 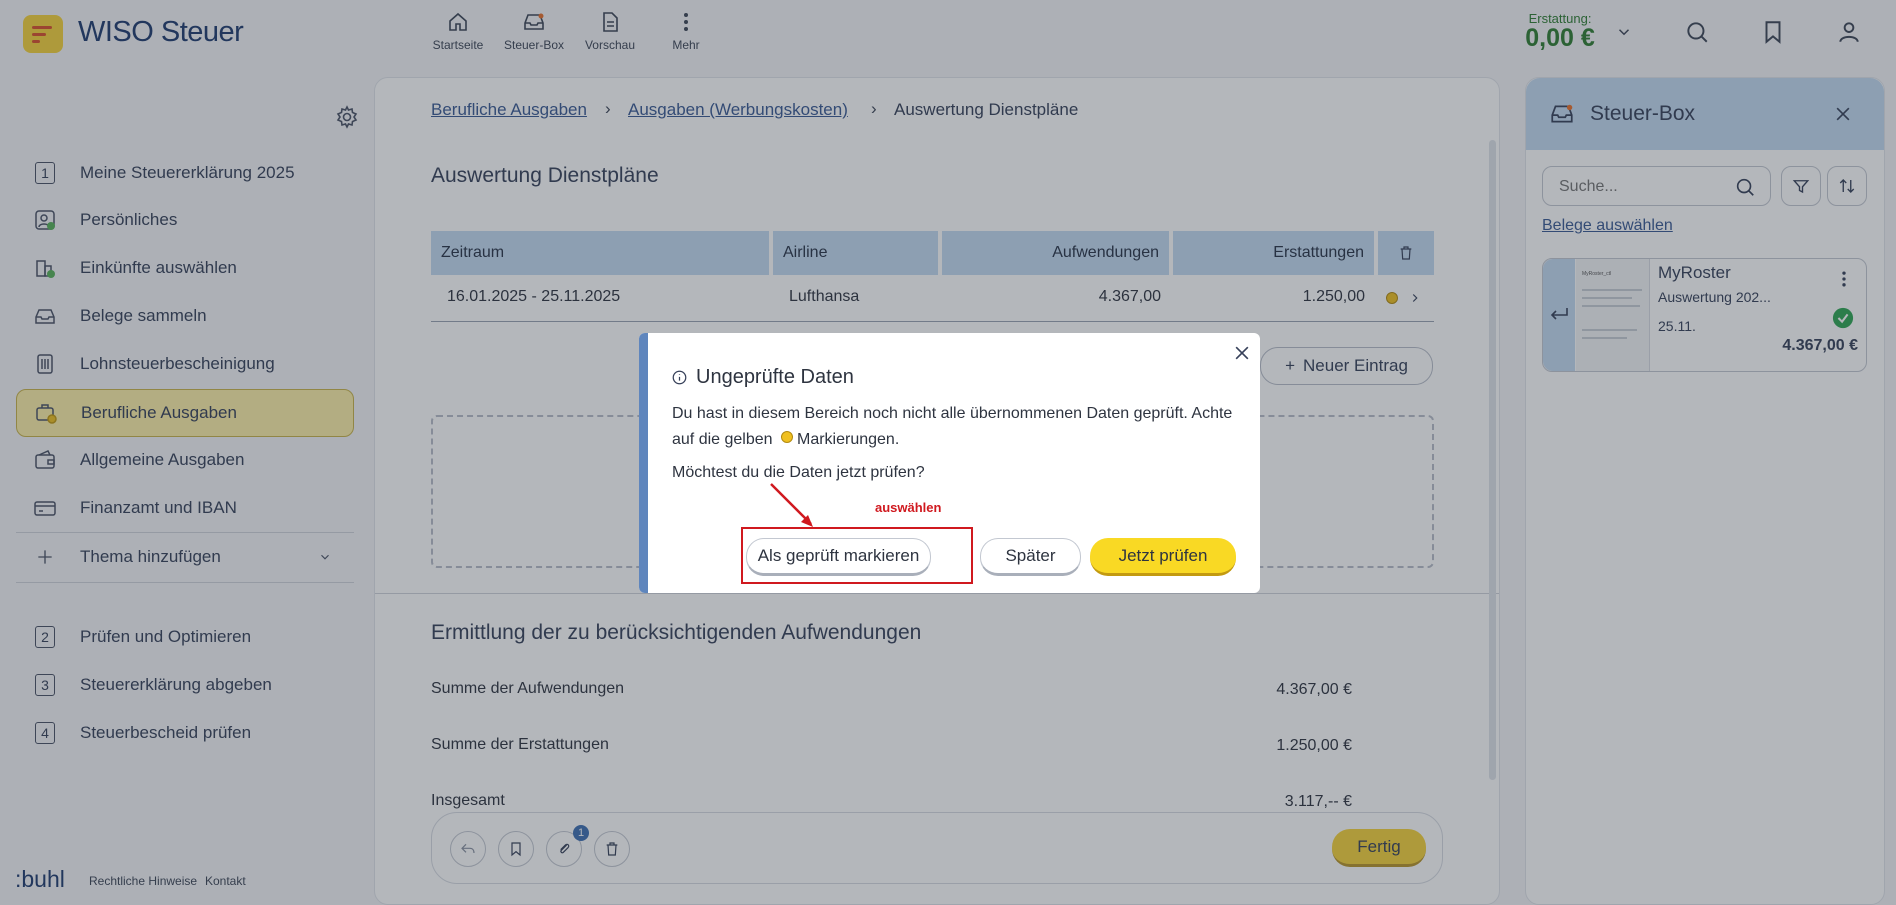 I want to click on annotation-label: auswählen, so click(x=908, y=507).